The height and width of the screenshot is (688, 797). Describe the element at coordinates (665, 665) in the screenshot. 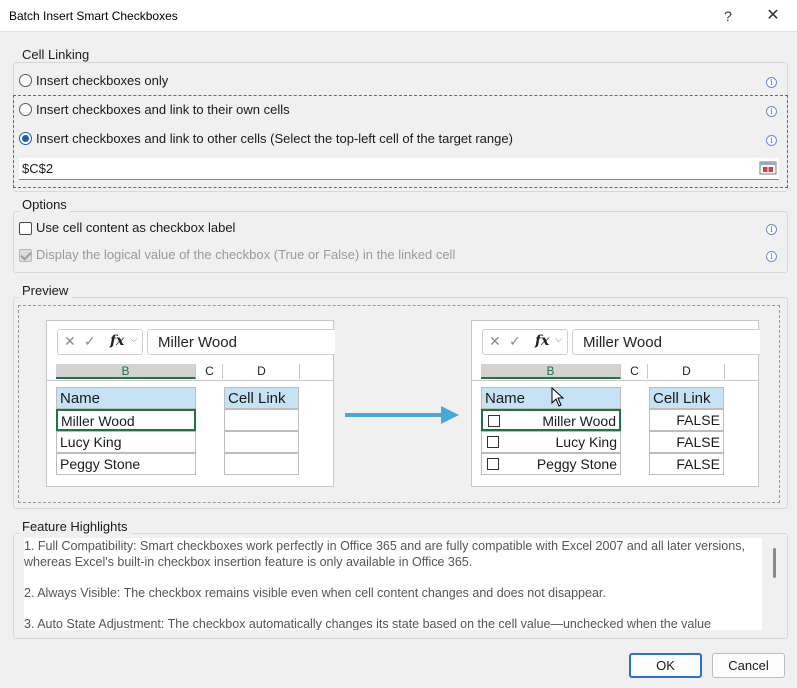

I see `ok-button: OK` at that location.